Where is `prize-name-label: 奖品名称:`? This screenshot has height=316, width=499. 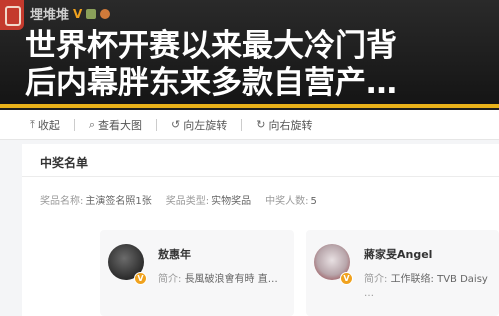
prize-name-label: 奖品名称: is located at coordinates (62, 201).